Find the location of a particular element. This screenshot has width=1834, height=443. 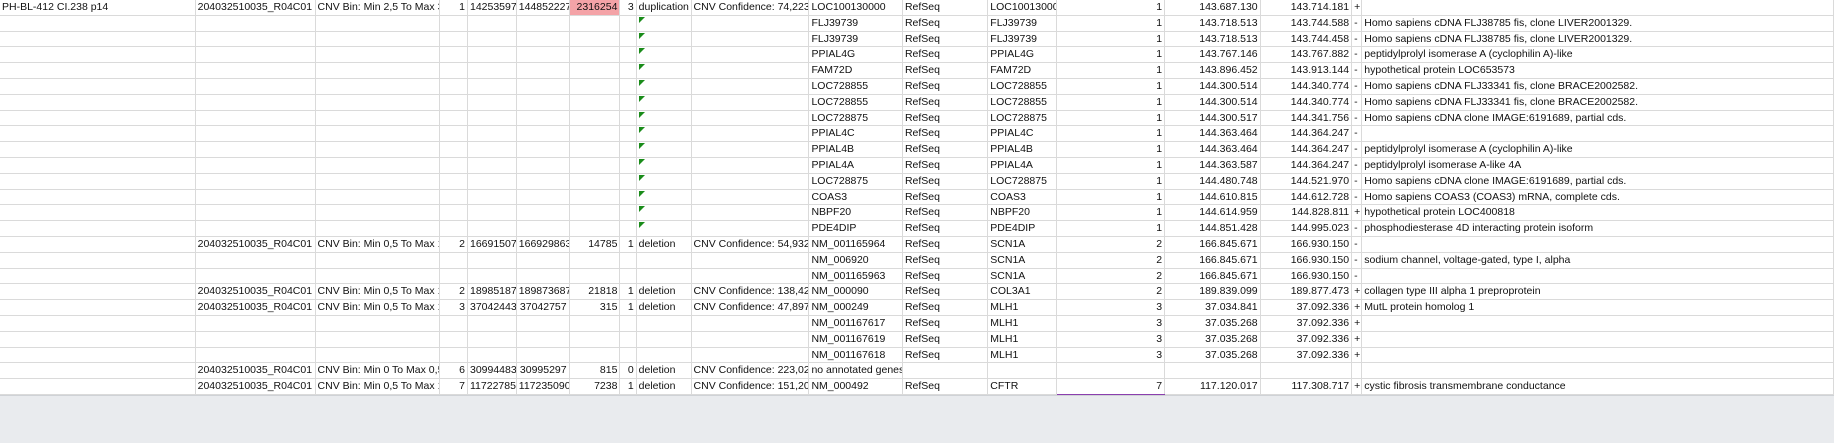

cell-gene-end: 143.744.588 is located at coordinates (1306, 23).